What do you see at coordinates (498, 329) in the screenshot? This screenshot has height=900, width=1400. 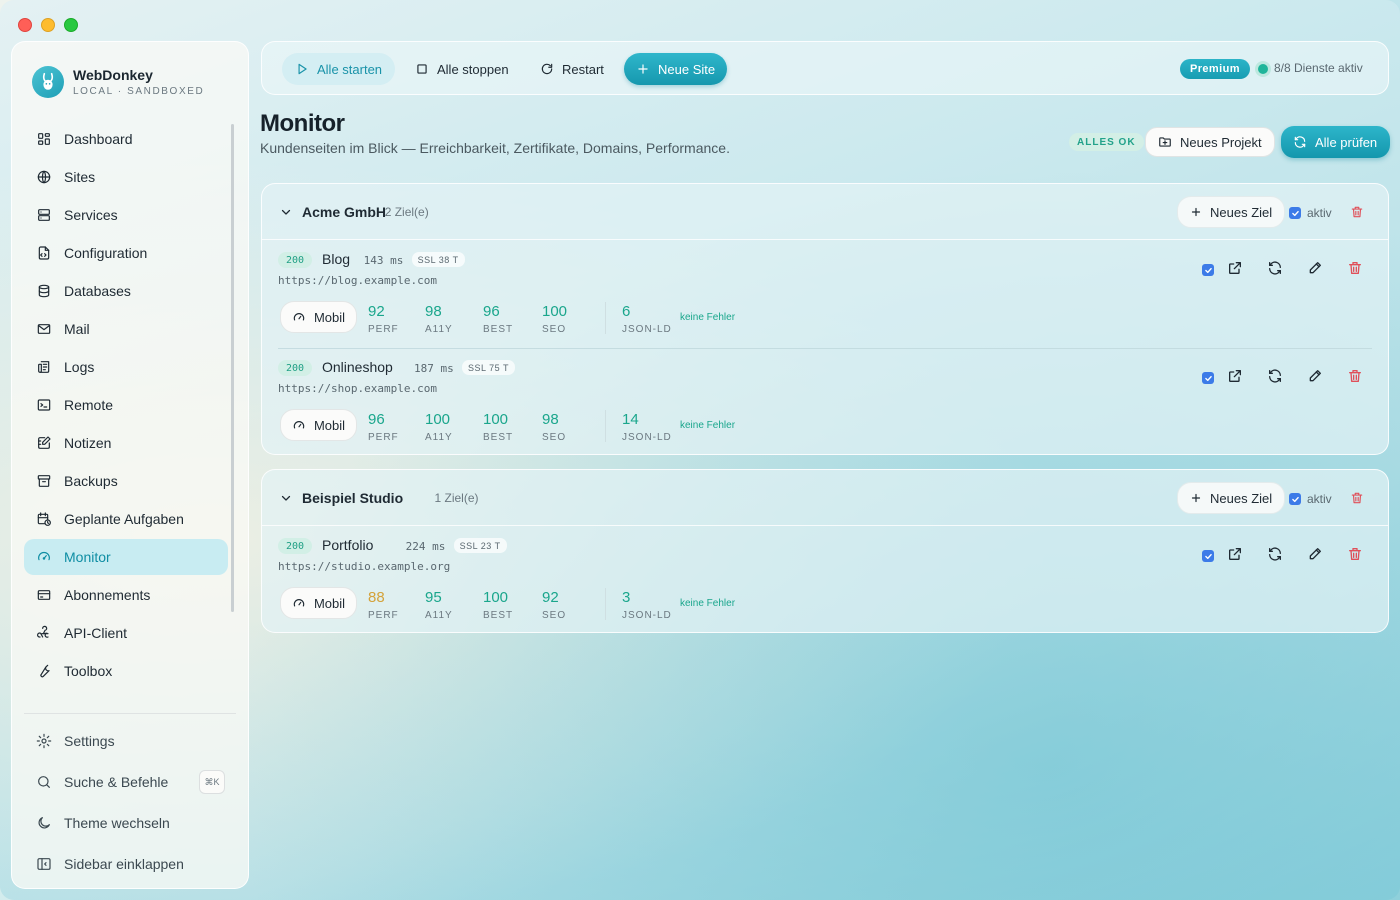 I see `metric-label: BEST` at bounding box center [498, 329].